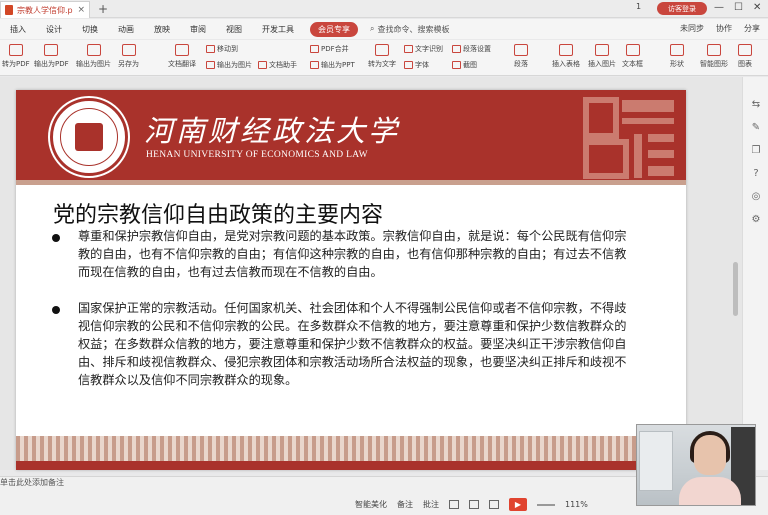 The width and height of the screenshot is (768, 515). Describe the element at coordinates (756, 196) in the screenshot. I see `location-icon: ◎` at that location.